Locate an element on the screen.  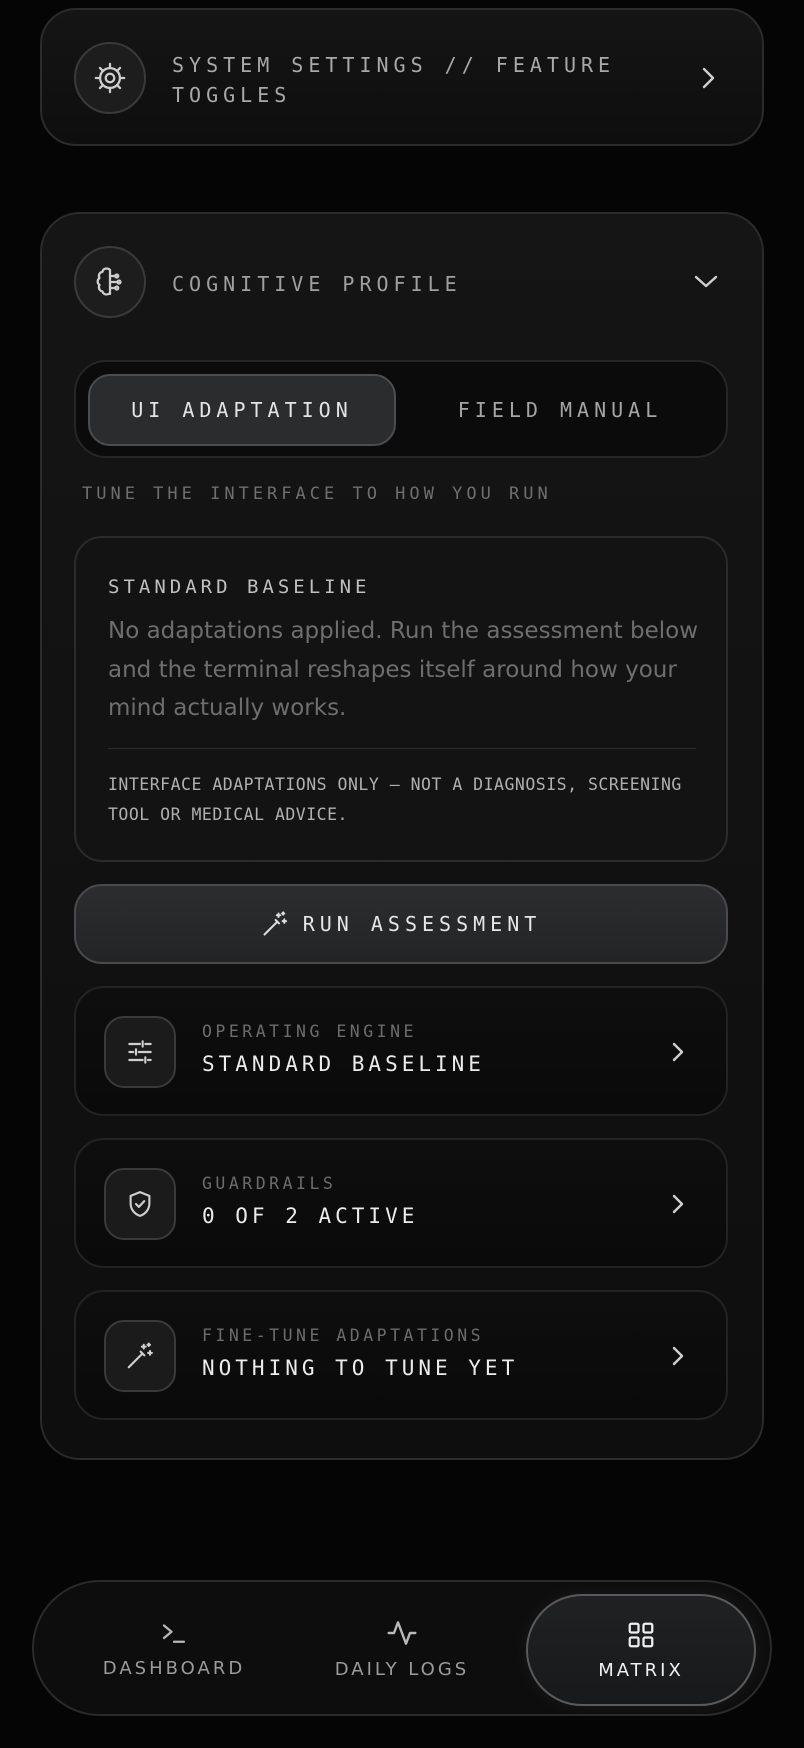
nav-item-dashboard: DASHBOARD is located at coordinates (174, 1648).